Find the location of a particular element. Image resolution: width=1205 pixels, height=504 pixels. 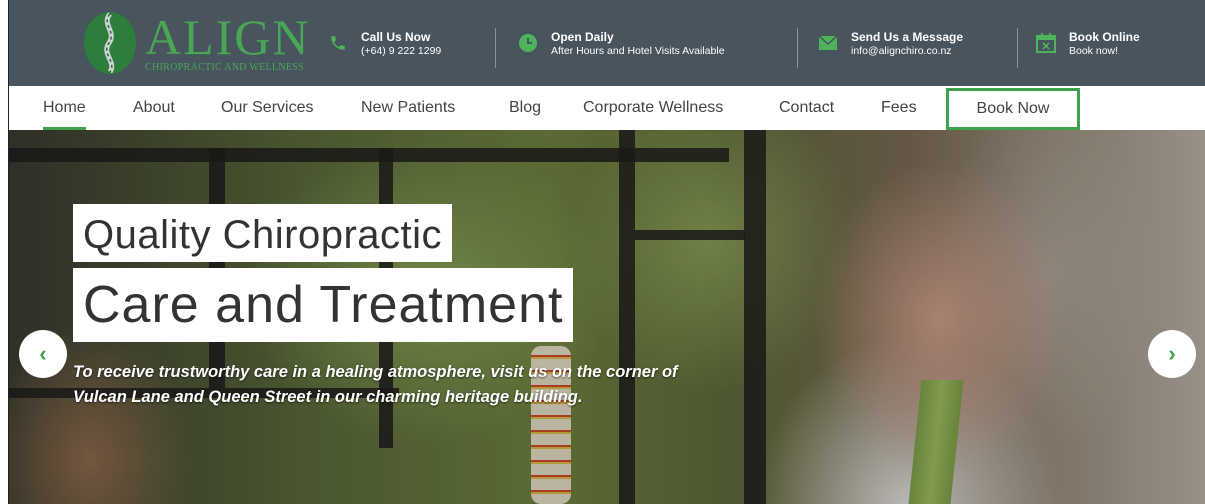

contact-phone: Call Us Now (+64) 9 222 1299 is located at coordinates (384, 47).